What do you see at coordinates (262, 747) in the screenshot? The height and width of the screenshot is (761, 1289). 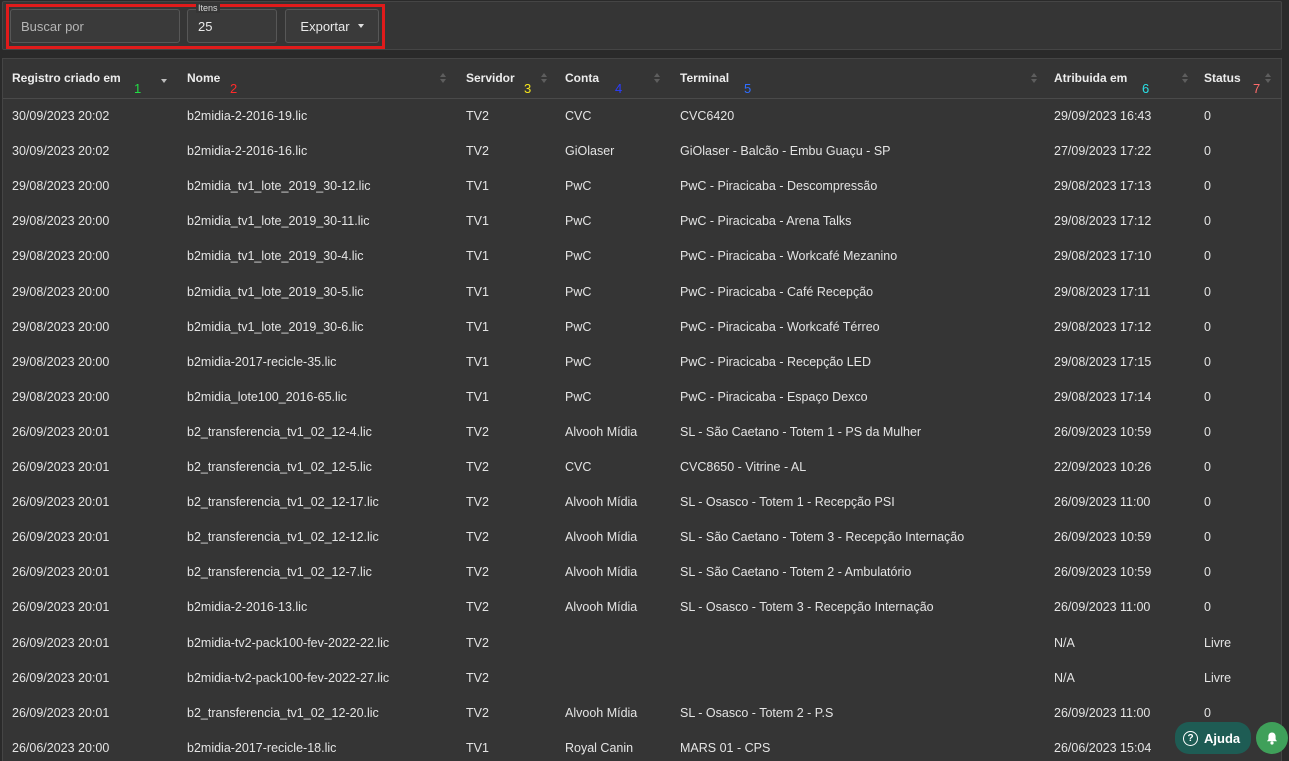 I see `cell-nome: b2midia-2017-recicle-18.lic` at bounding box center [262, 747].